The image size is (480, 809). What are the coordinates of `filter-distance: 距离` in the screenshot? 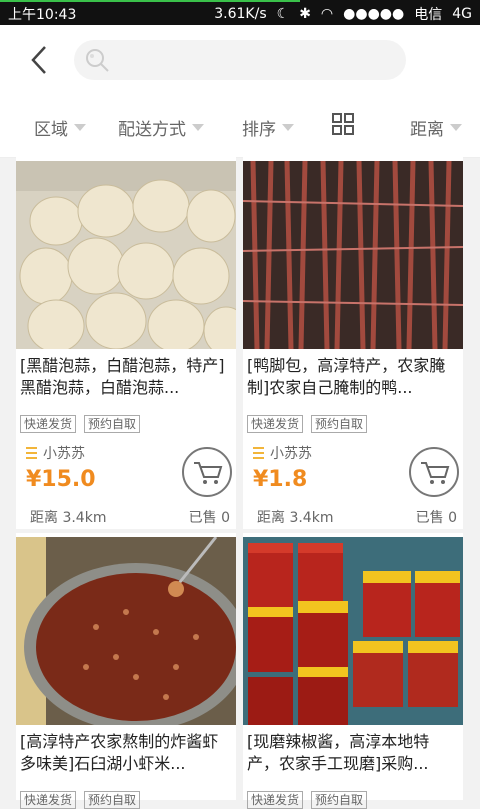 It's located at (436, 127).